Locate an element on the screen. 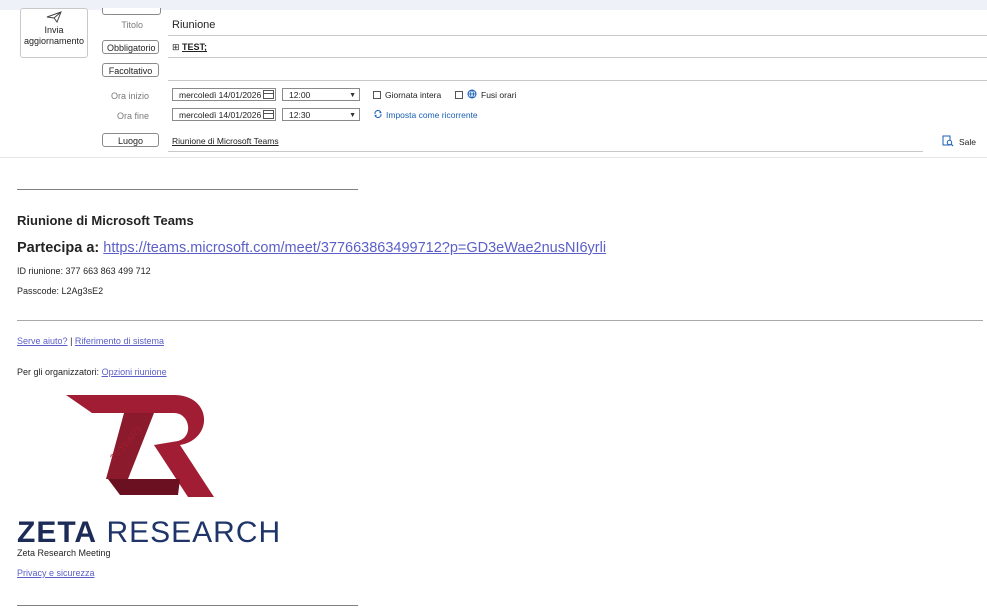 The image size is (987, 611). title-label: Titolo is located at coordinates (132, 25).